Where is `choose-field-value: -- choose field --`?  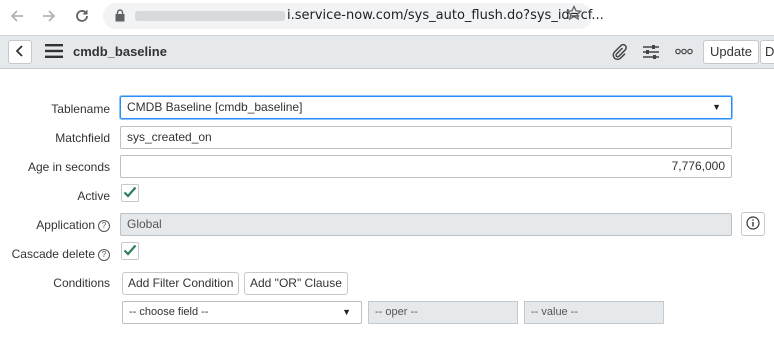 choose-field-value: -- choose field -- is located at coordinates (169, 312).